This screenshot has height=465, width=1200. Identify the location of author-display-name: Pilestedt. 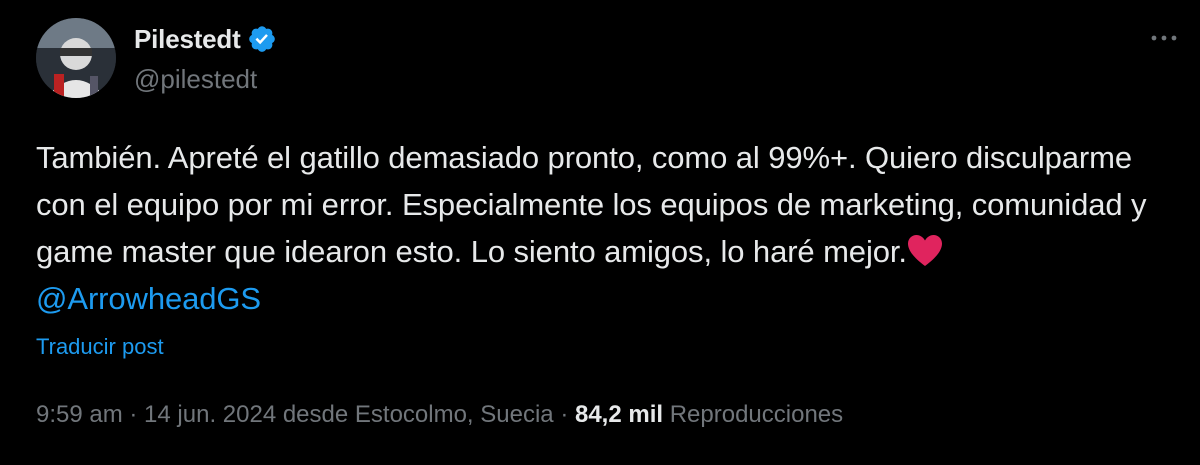
(187, 39).